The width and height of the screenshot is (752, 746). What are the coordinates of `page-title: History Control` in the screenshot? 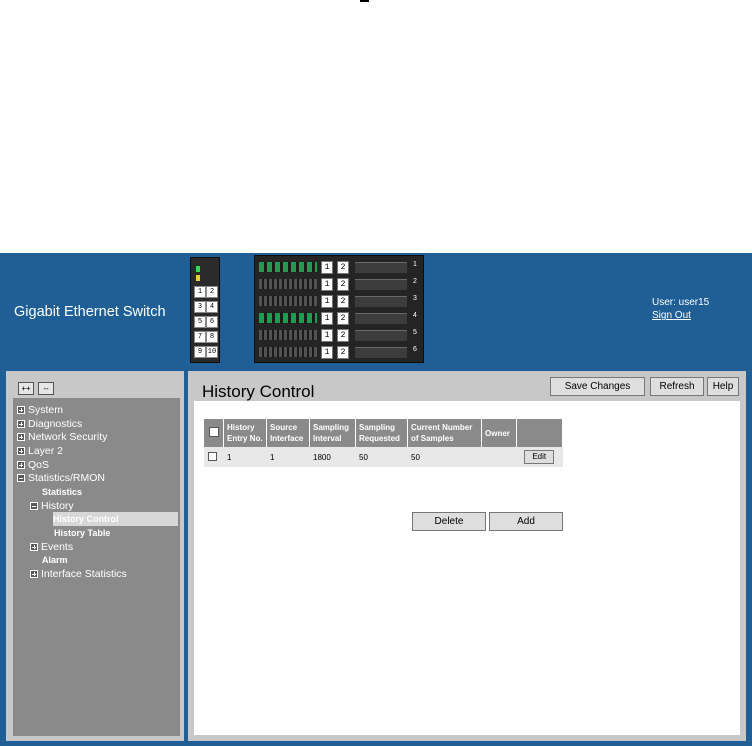 It's located at (258, 391).